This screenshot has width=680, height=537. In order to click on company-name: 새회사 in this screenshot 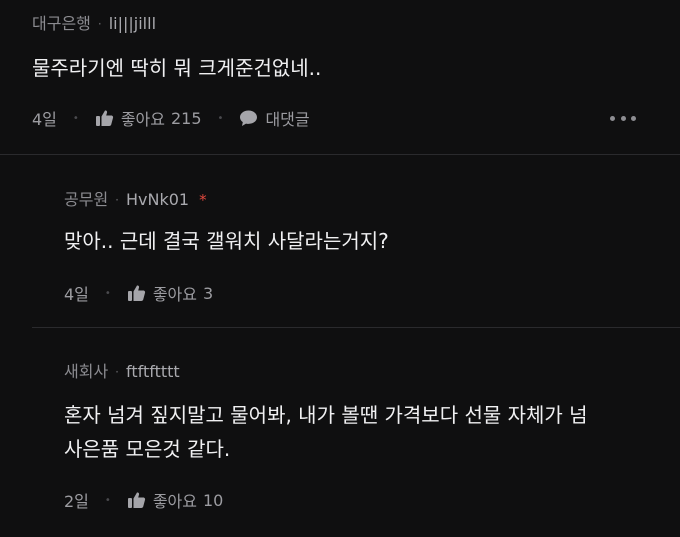, I will do `click(86, 371)`.